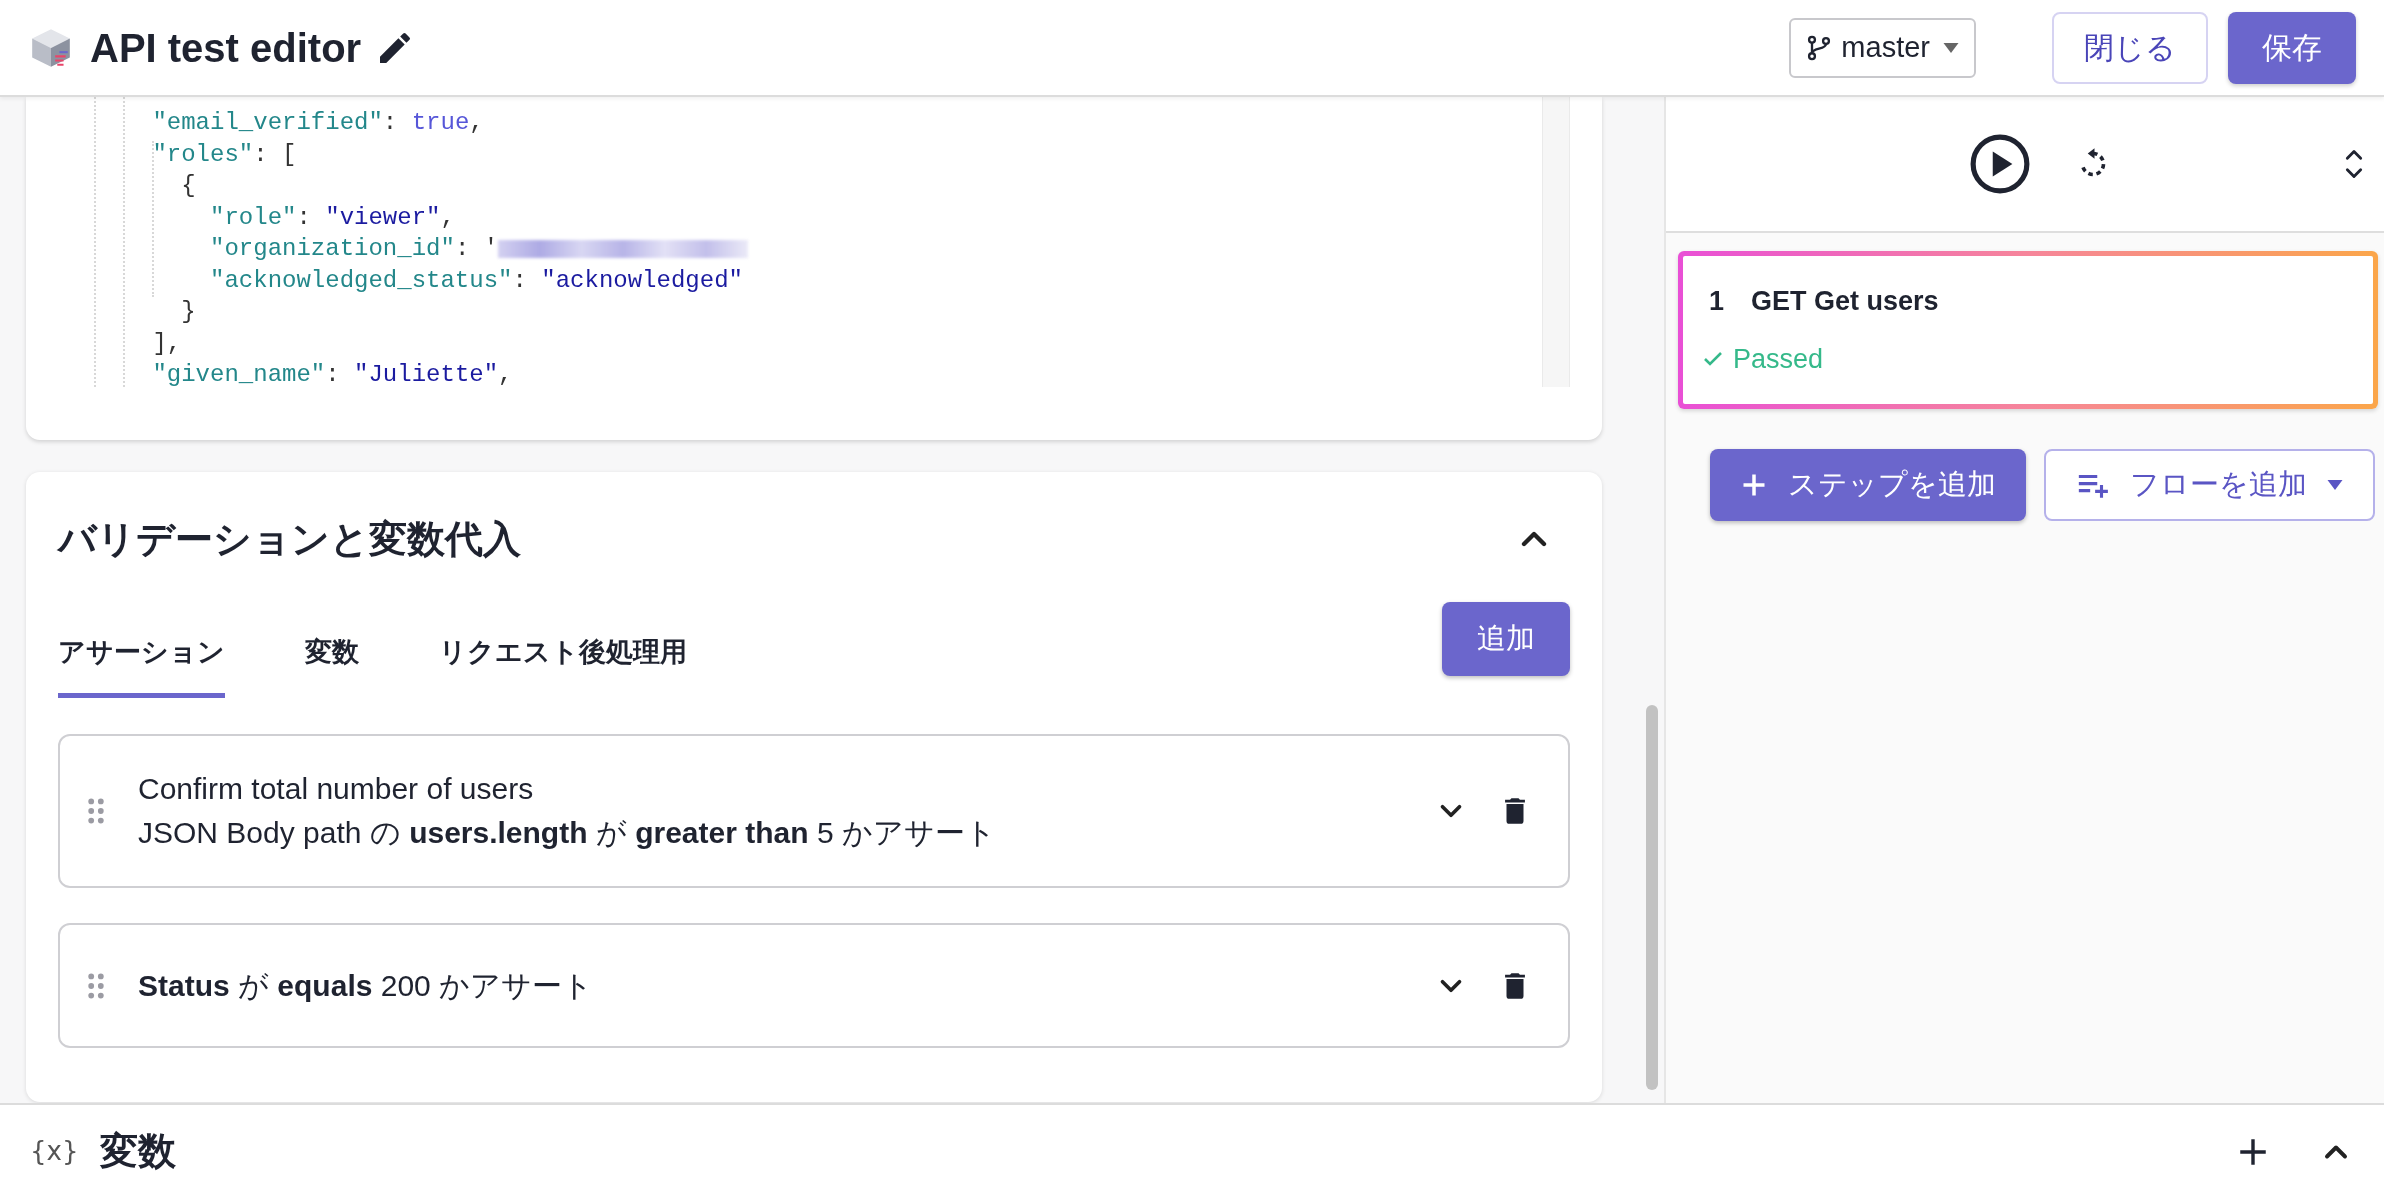 The width and height of the screenshot is (2384, 1198). I want to click on assertion-item: Status が equals 200 かアサート, so click(814, 985).